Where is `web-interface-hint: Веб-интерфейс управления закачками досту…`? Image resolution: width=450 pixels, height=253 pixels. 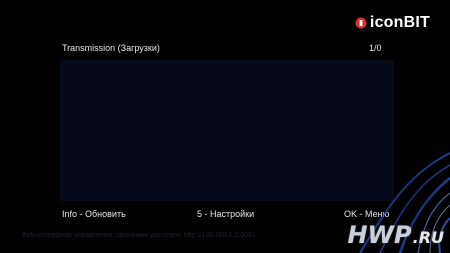 web-interface-hint: Веб-интерфейс управления закачками досту… is located at coordinates (139, 235).